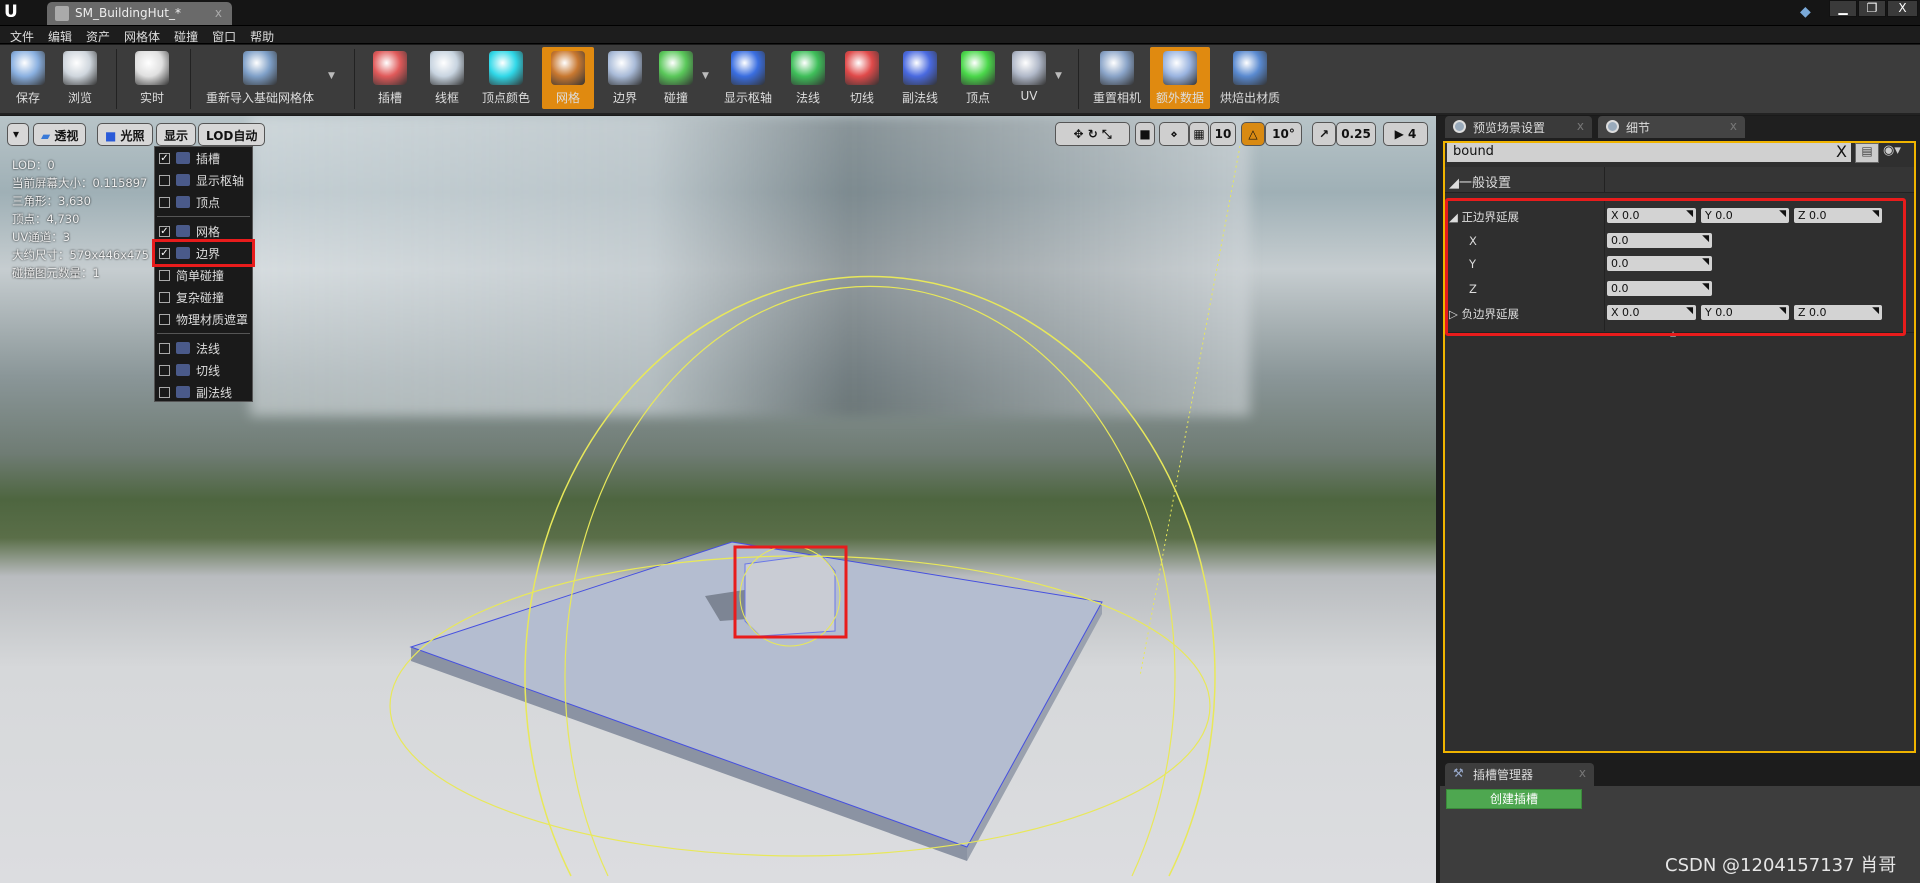 Image resolution: width=1920 pixels, height=883 pixels. What do you see at coordinates (1405, 134) in the screenshot?
I see `camera-speed-button: ▶ 4` at bounding box center [1405, 134].